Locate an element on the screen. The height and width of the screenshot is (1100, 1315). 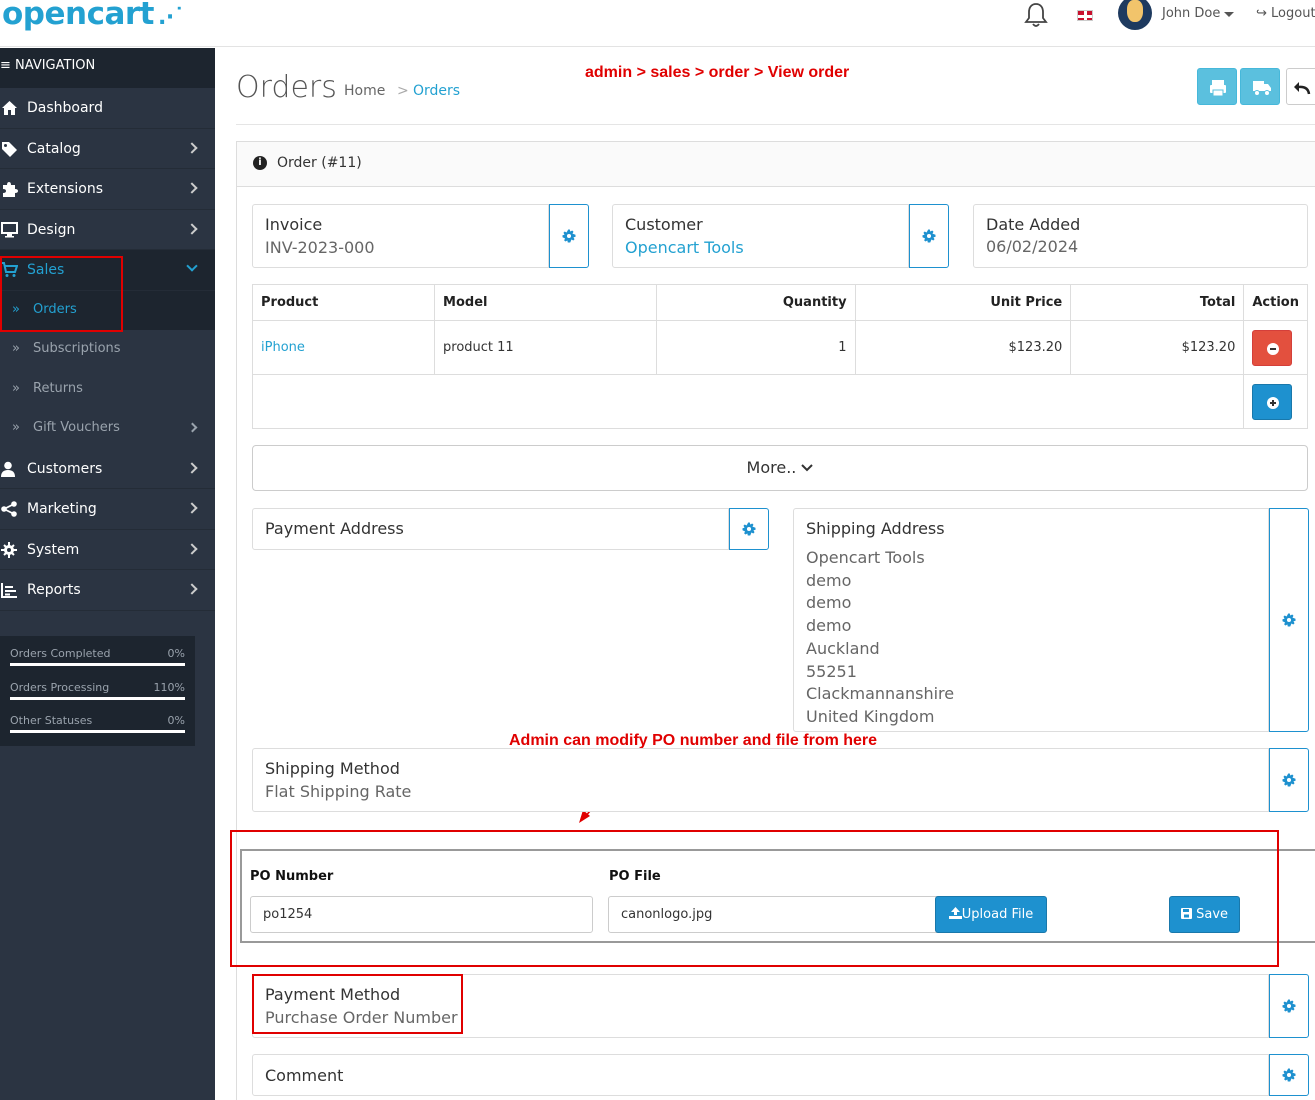
address-line: Clackmannanshire is located at coordinates (880, 694).